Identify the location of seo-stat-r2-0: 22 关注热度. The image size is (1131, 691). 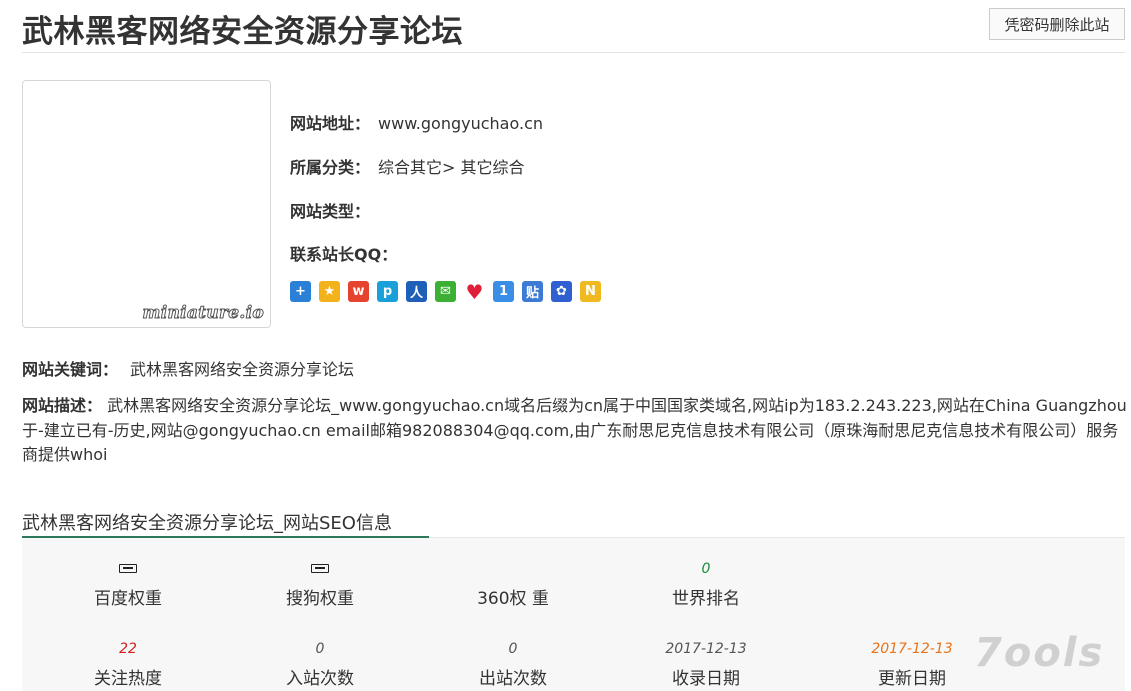
(128, 664).